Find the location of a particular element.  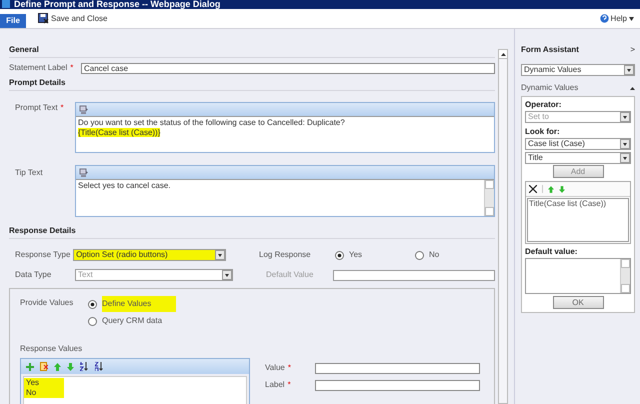

field-label: Data Type is located at coordinates (33, 274).